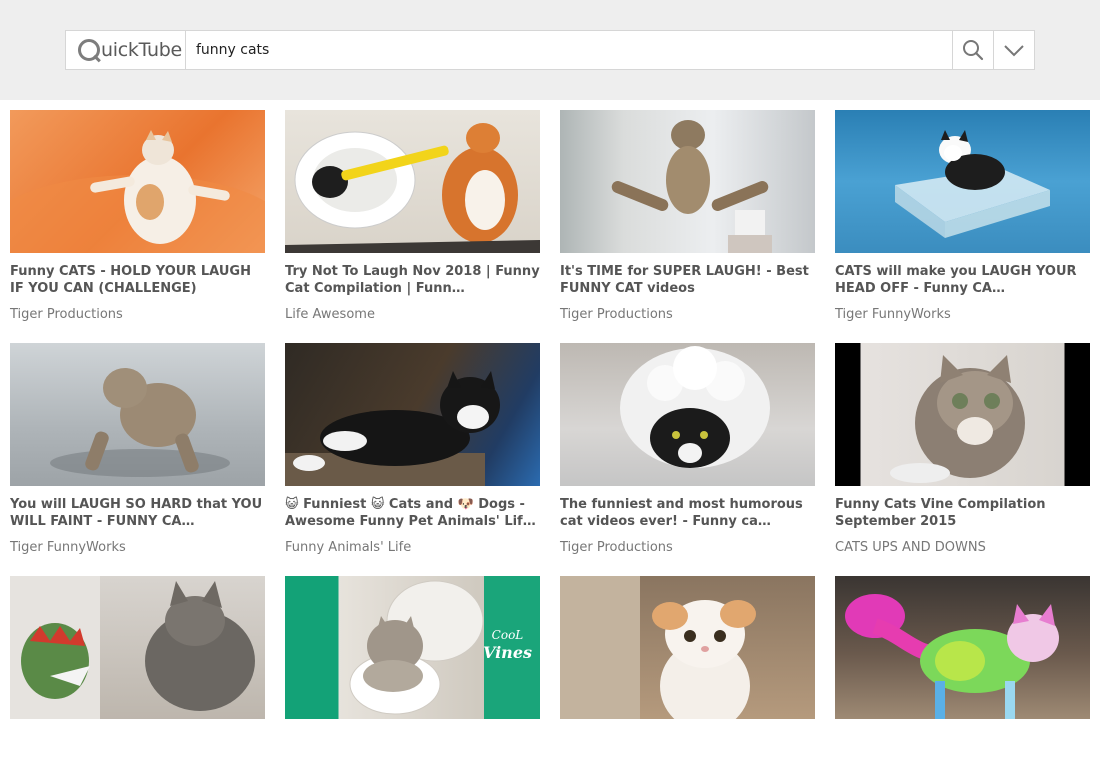 This screenshot has width=1100, height=773. I want to click on header-bar: uickTube, so click(550, 50).